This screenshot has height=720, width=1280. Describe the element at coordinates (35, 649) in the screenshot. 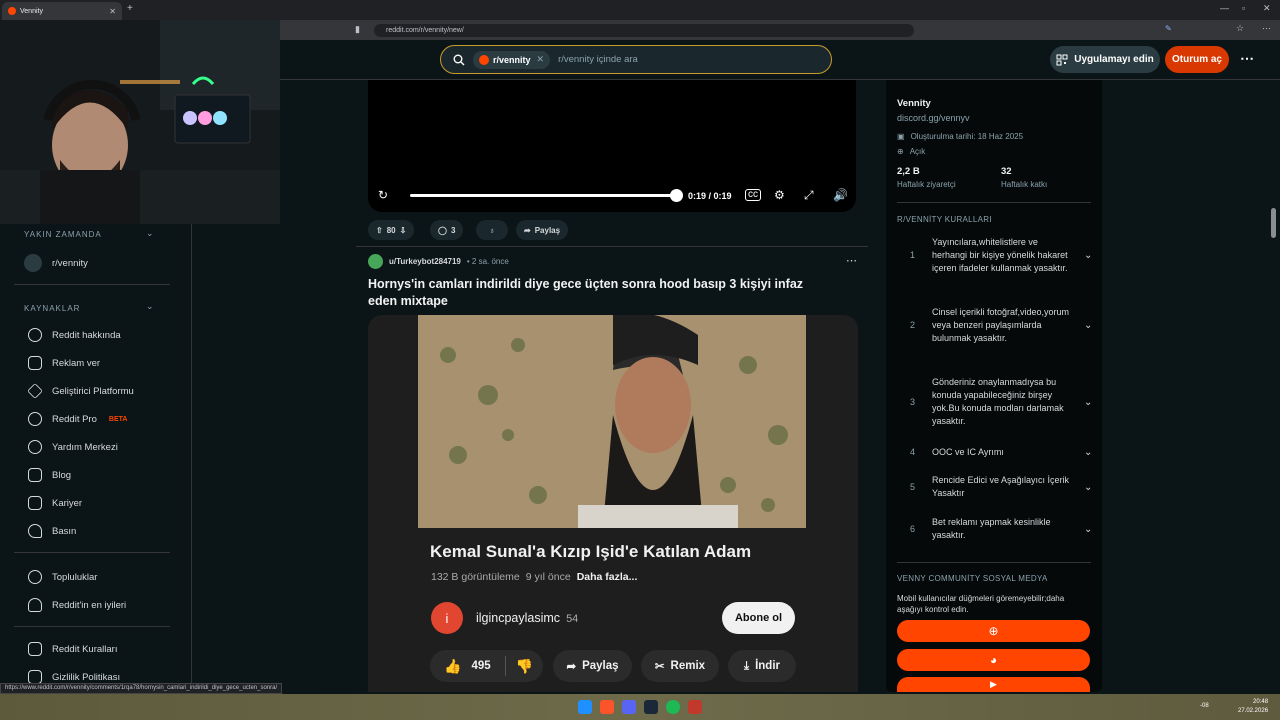

I see `rules-icon` at that location.